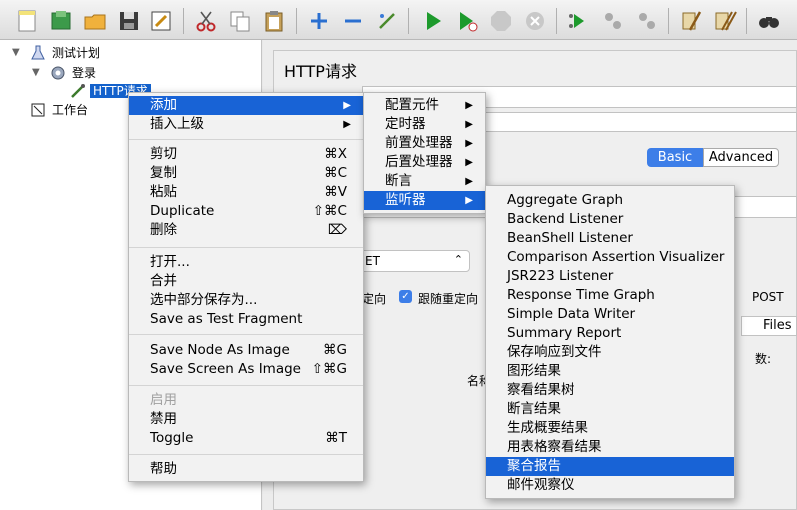 This screenshot has height=510, width=797. I want to click on listener-item-comparison-assertion-visualizer: Comparison Assertion Visualizer, so click(610, 257).